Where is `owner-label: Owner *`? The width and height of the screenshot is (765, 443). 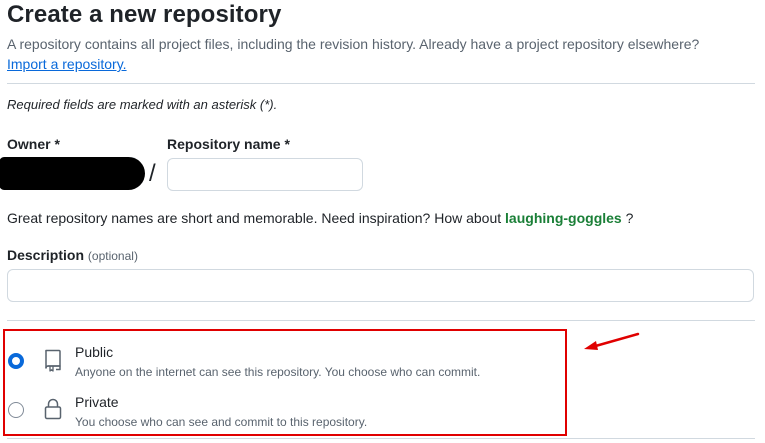 owner-label: Owner * is located at coordinates (33, 144).